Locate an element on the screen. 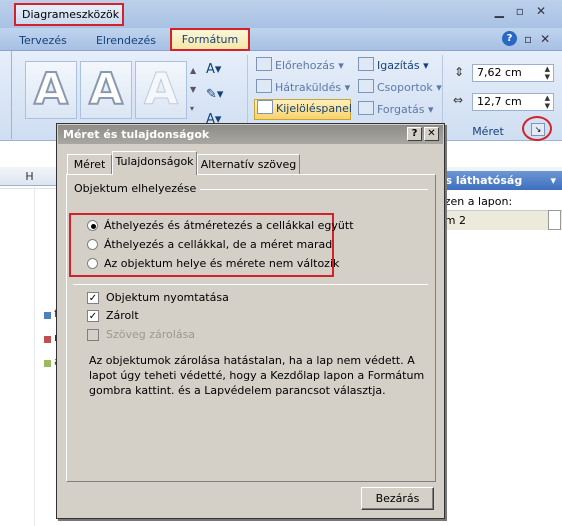  wordart-gallery-scroll: ▲ ▼ ▾ is located at coordinates (195, 90).